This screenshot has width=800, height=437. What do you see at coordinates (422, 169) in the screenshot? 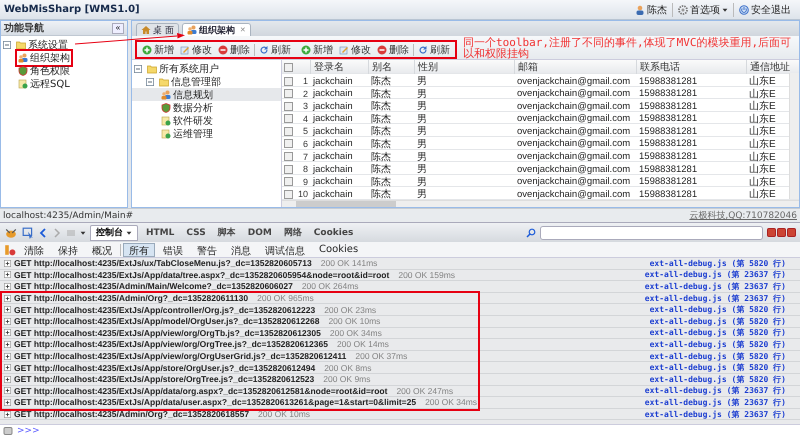
I see `table-cell-text: 男` at bounding box center [422, 169].